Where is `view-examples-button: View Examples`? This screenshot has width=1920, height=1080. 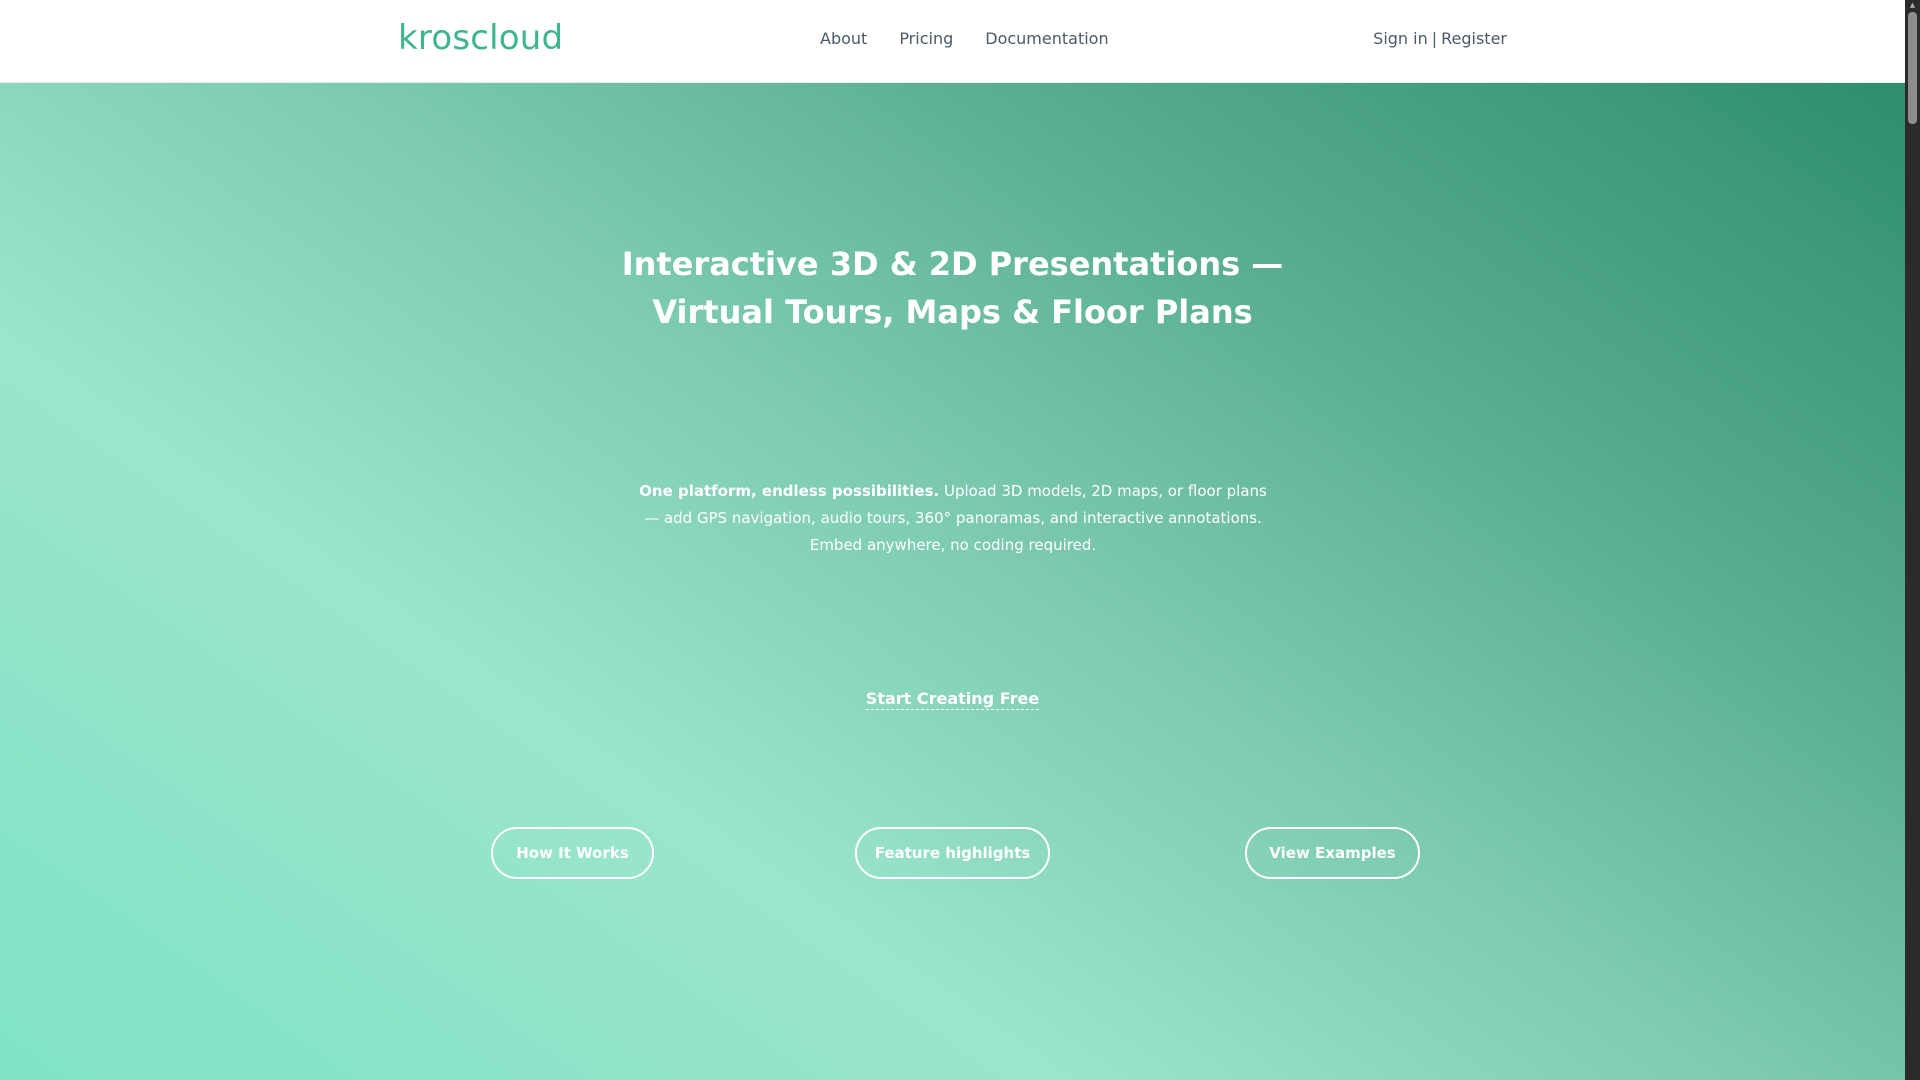 view-examples-button: View Examples is located at coordinates (1332, 853).